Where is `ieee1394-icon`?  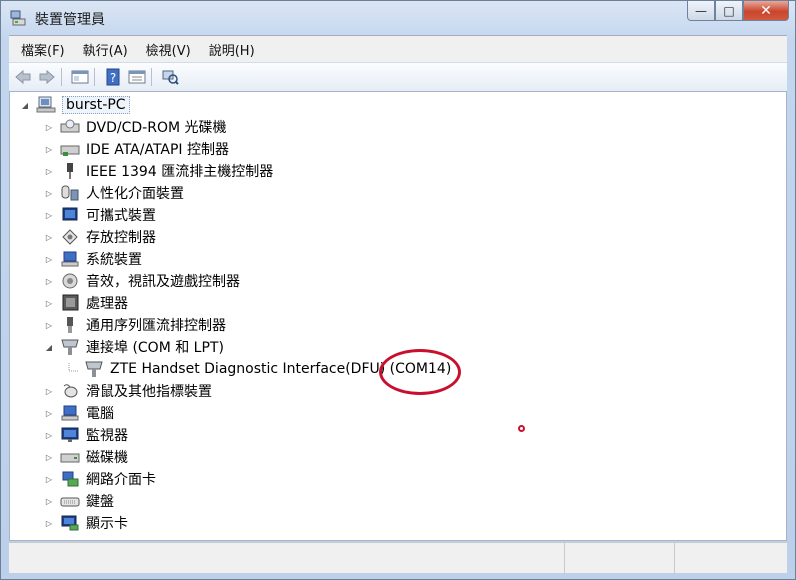
ieee1394-icon is located at coordinates (70, 171).